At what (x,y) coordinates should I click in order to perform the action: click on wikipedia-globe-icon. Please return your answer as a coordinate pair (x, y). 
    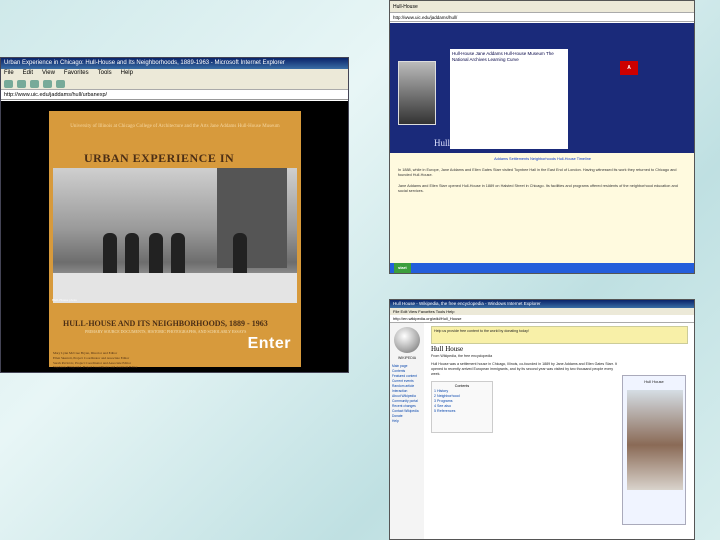
    Looking at the image, I should click on (407, 340).